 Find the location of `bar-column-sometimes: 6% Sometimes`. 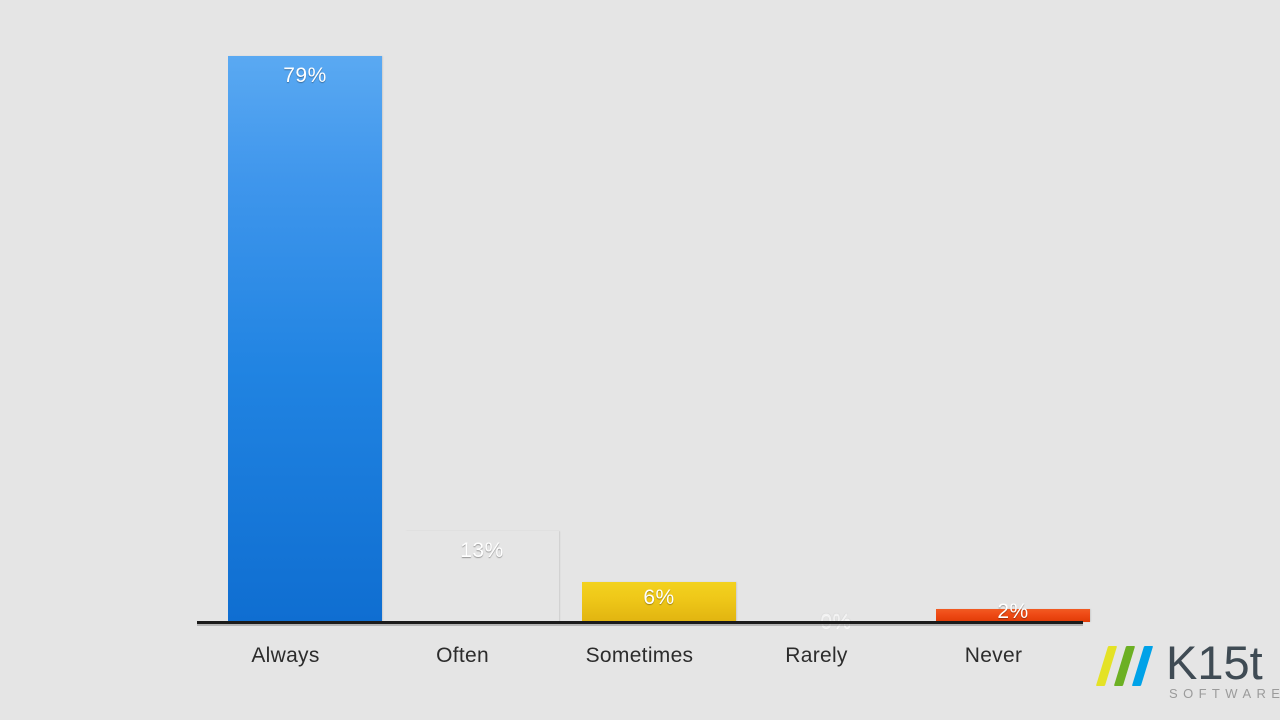

bar-column-sometimes: 6% Sometimes is located at coordinates (643, 348).